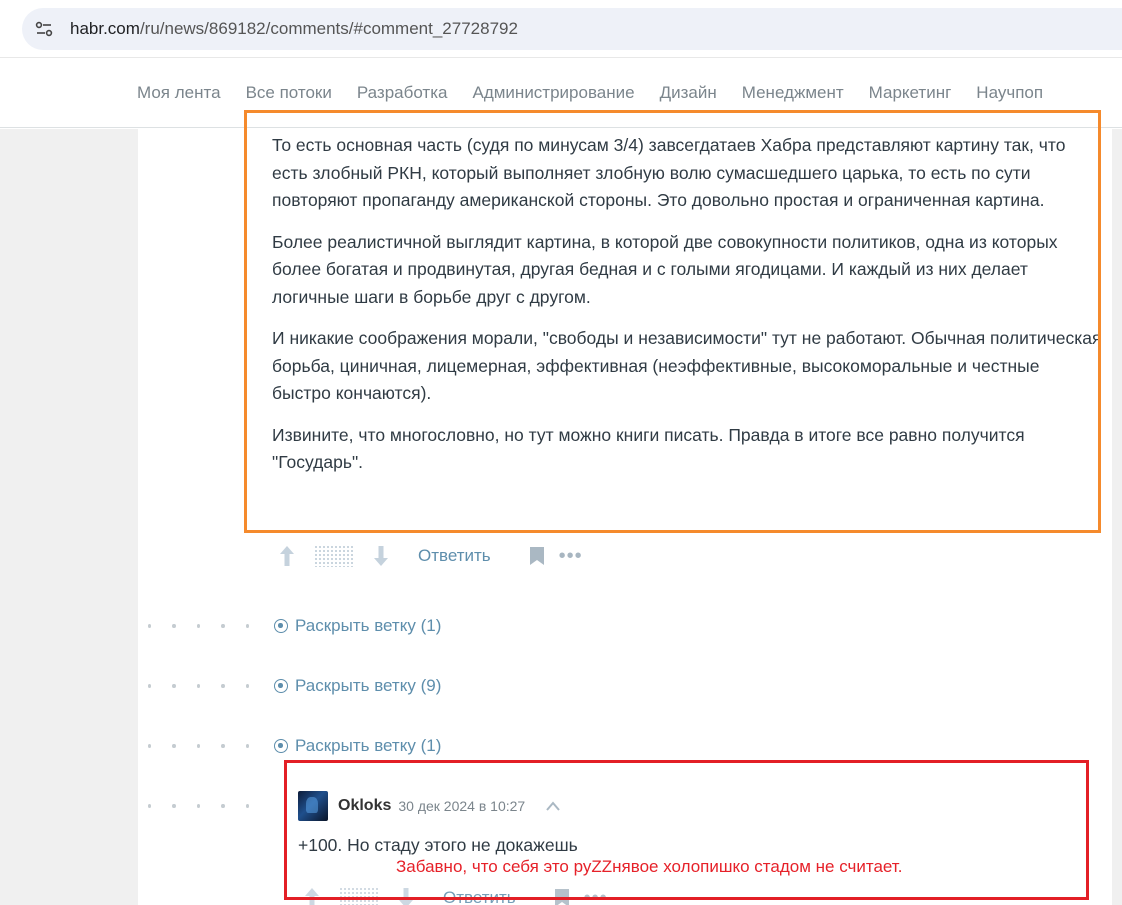 The image size is (1122, 905). I want to click on expand-thread-button: Раскрыть ветку (9), so click(357, 686).